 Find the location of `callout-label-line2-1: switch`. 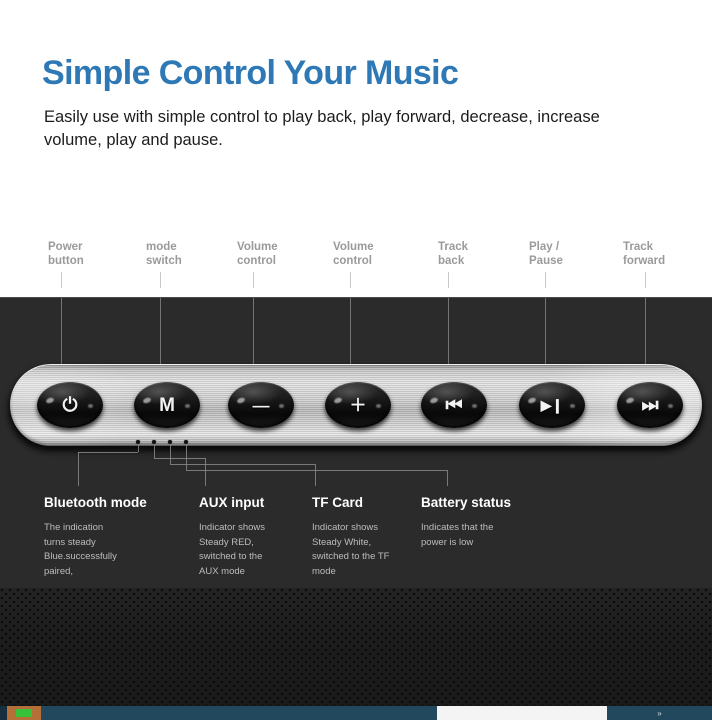

callout-label-line2-1: switch is located at coordinates (164, 260).